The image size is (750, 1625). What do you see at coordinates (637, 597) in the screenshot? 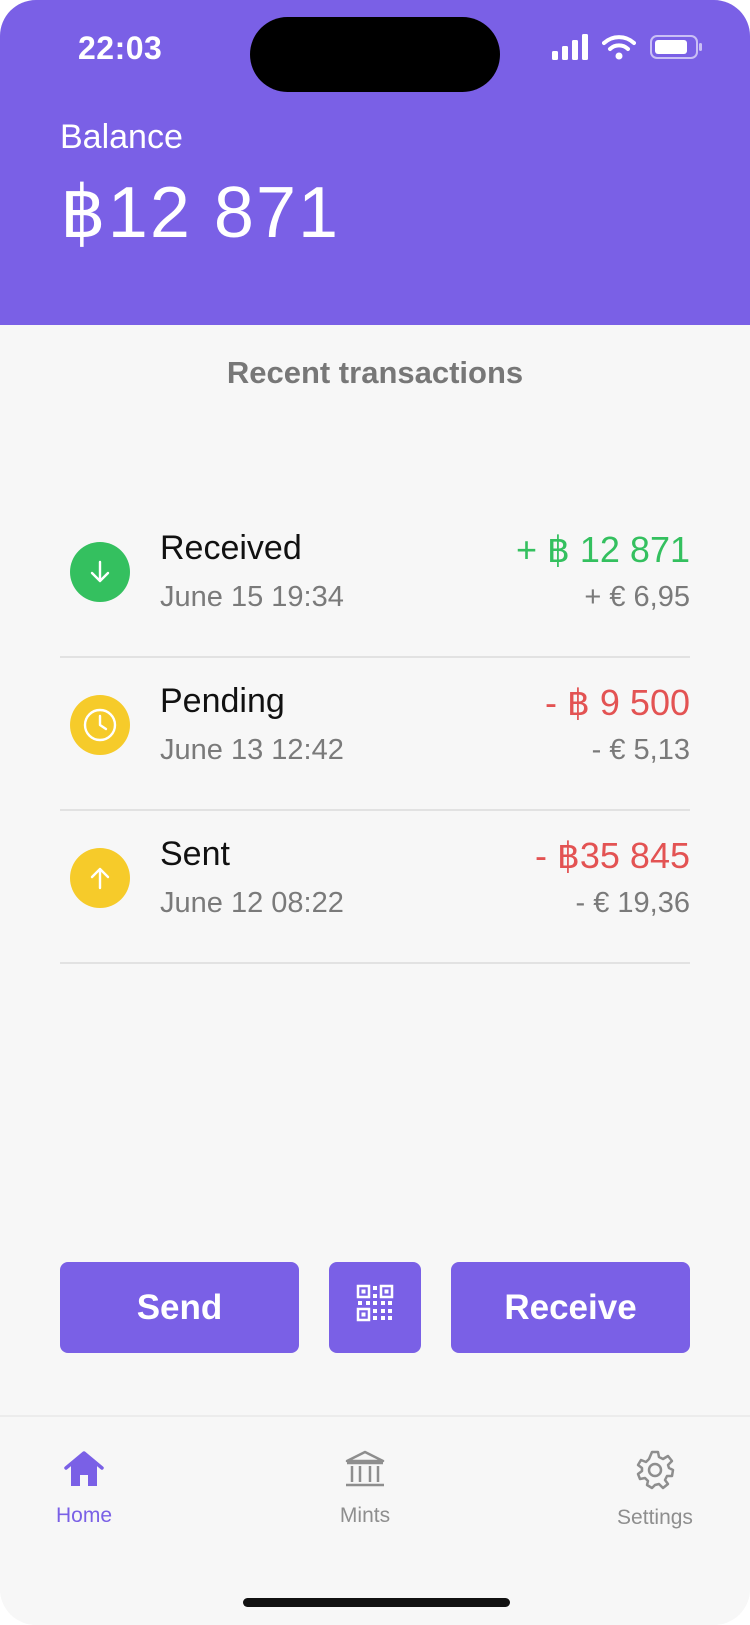
I see `transaction-fiat-amount: + € 6,95` at bounding box center [637, 597].